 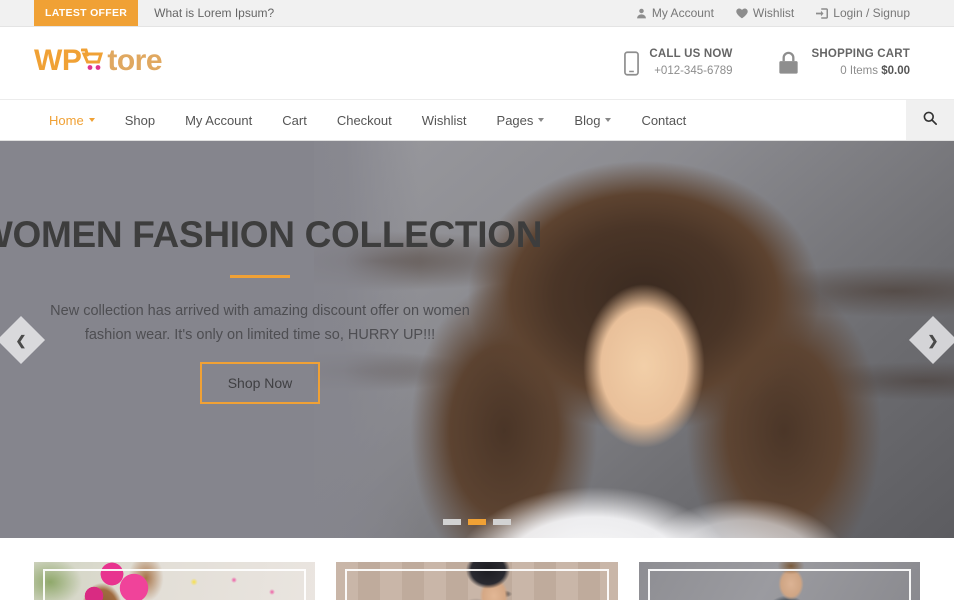 I want to click on promo-banner-strip, so click(x=477, y=569).